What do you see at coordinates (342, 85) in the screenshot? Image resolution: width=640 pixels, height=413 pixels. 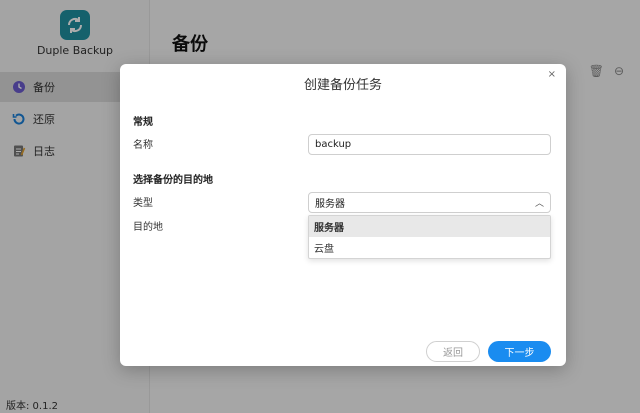 I see `dialog-title: 创建备份任务` at bounding box center [342, 85].